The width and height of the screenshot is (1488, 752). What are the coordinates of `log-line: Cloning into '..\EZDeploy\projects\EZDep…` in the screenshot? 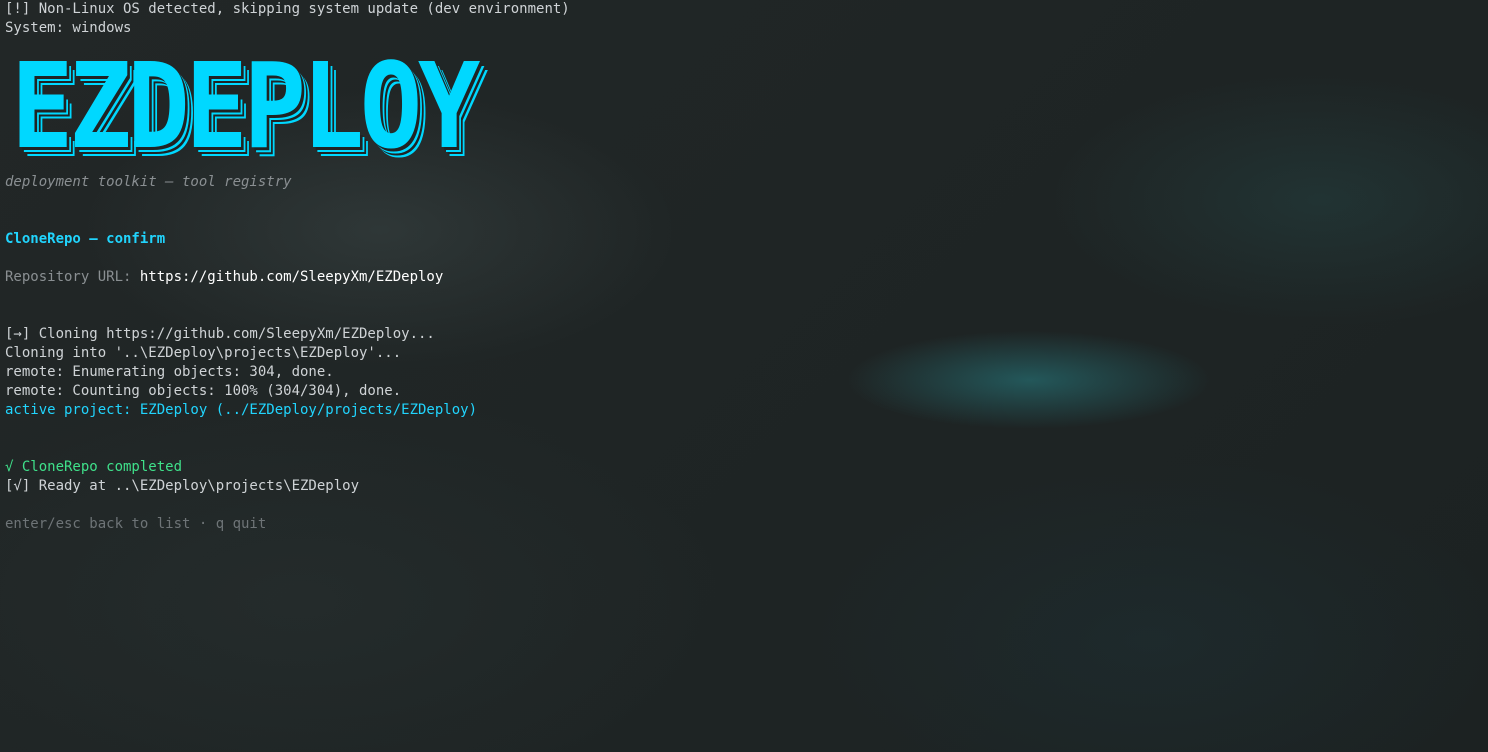 It's located at (203, 353).